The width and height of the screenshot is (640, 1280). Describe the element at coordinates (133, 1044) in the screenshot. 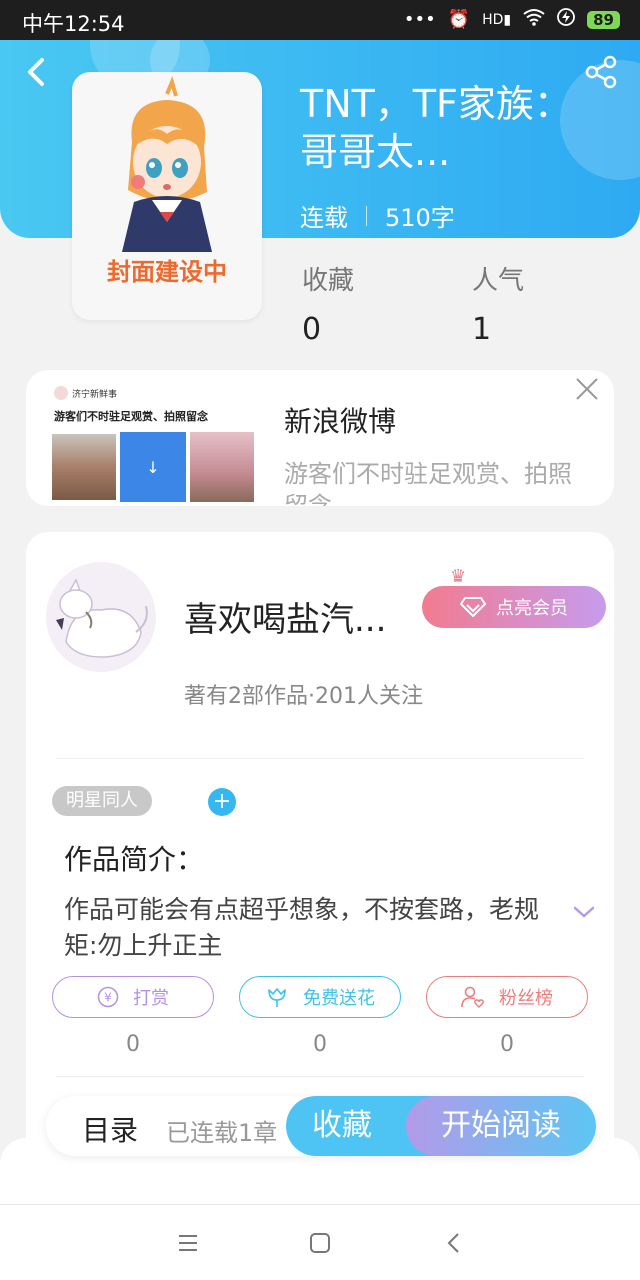

I see `tip-count: 0` at that location.